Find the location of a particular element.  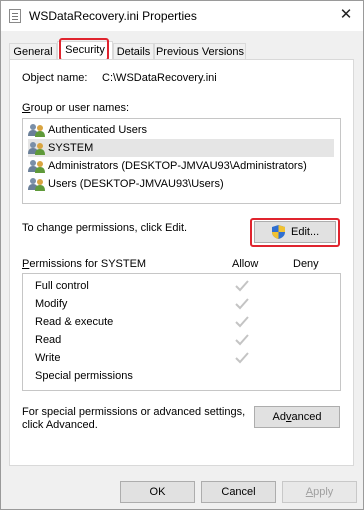

security-tab-highlight is located at coordinates (84, 49).